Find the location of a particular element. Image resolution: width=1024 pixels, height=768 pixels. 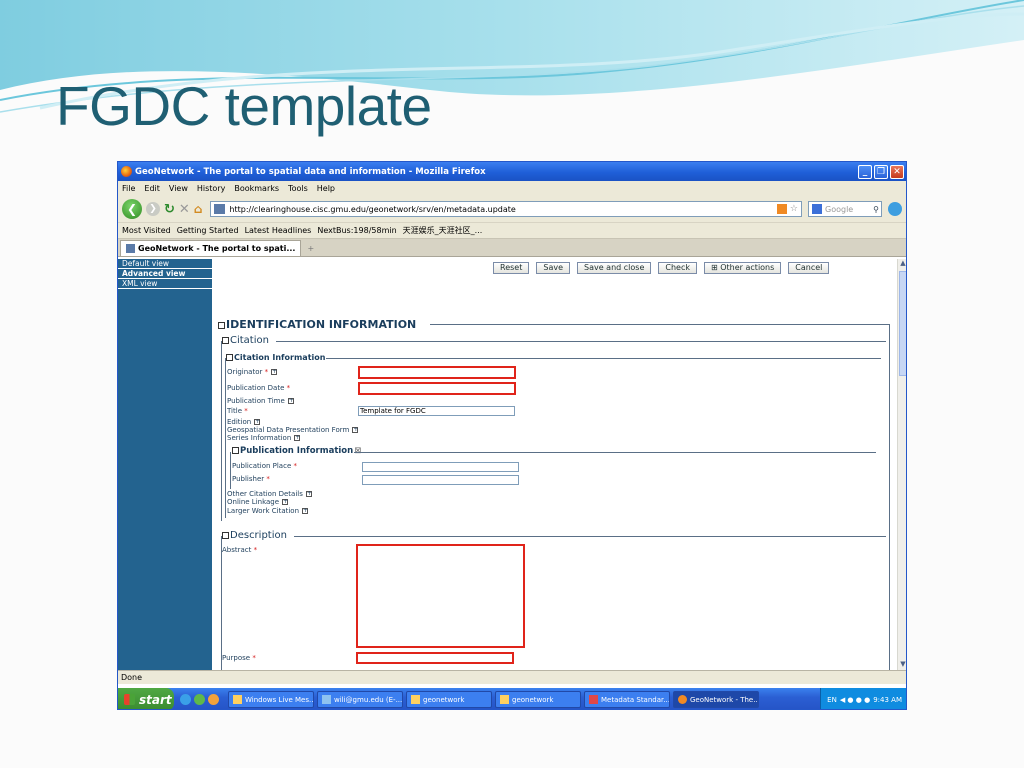

stop-icon: ✕ is located at coordinates (184, 209).